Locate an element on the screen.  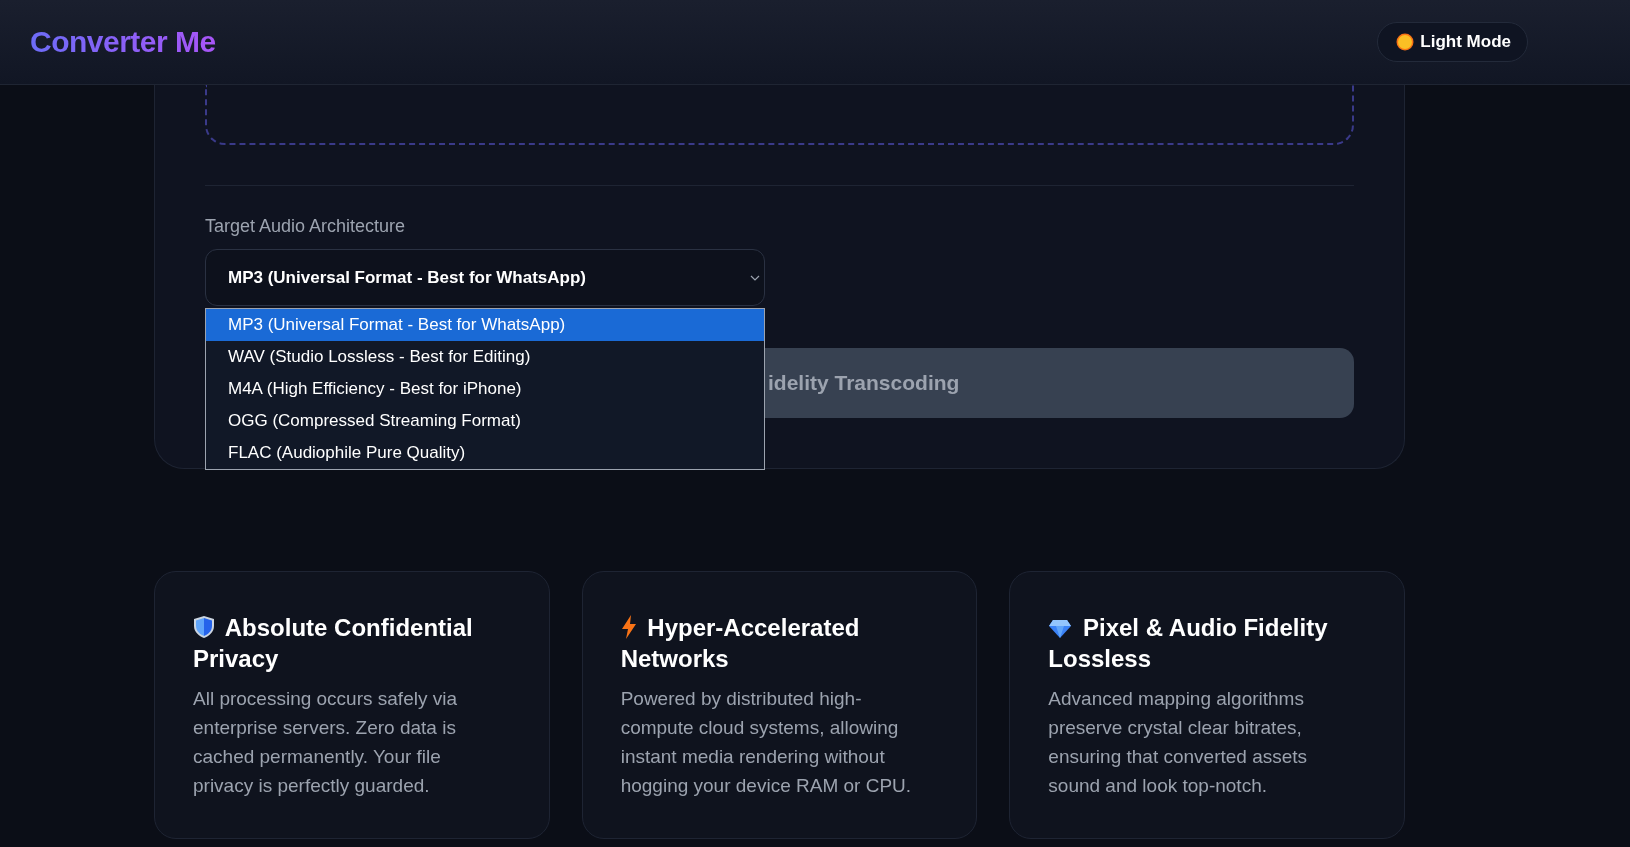
feature-description: Advanced mapping algorithms preserve crystal clear bitrates, ensuring that converted assets sound and look top-notch. is located at coordinates (1178, 742).